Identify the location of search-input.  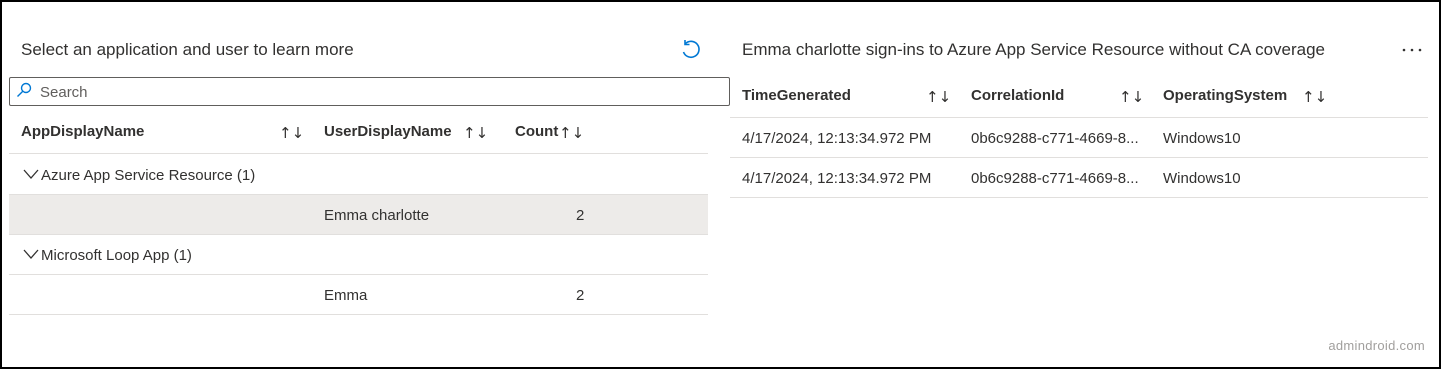
(380, 92).